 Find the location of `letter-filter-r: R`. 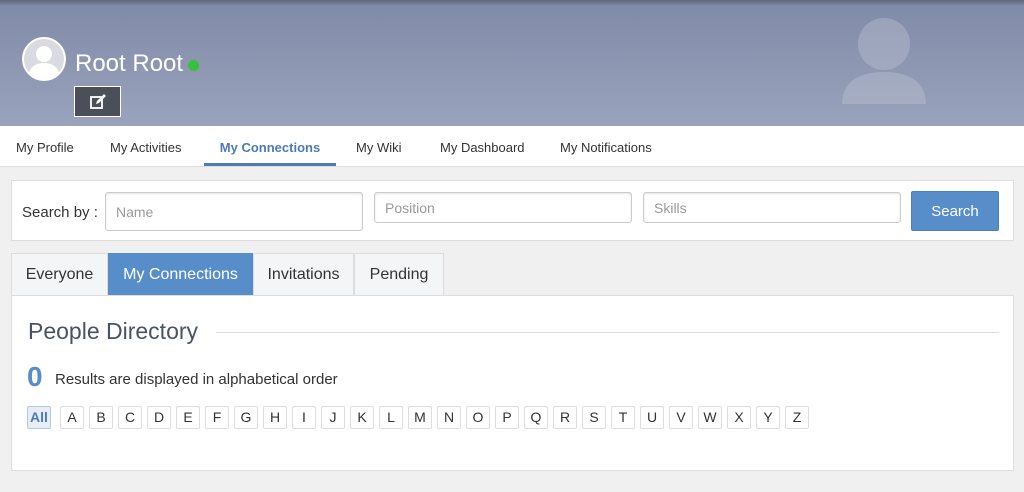

letter-filter-r: R is located at coordinates (565, 417).